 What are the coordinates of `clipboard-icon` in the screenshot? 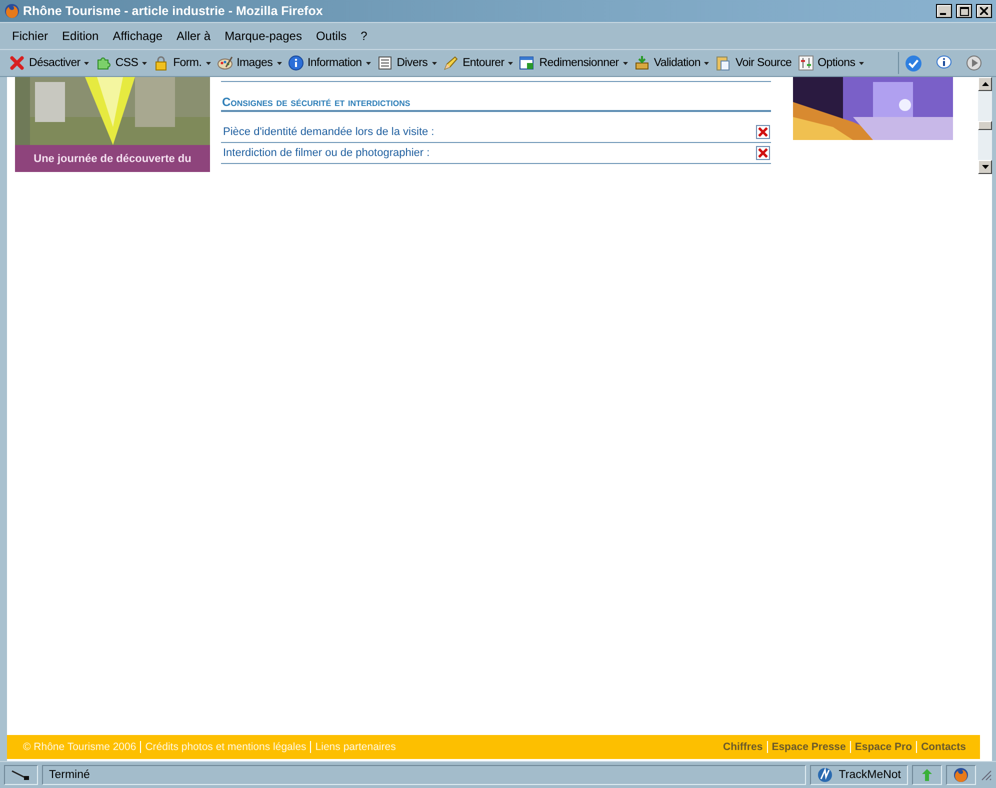 It's located at (723, 63).